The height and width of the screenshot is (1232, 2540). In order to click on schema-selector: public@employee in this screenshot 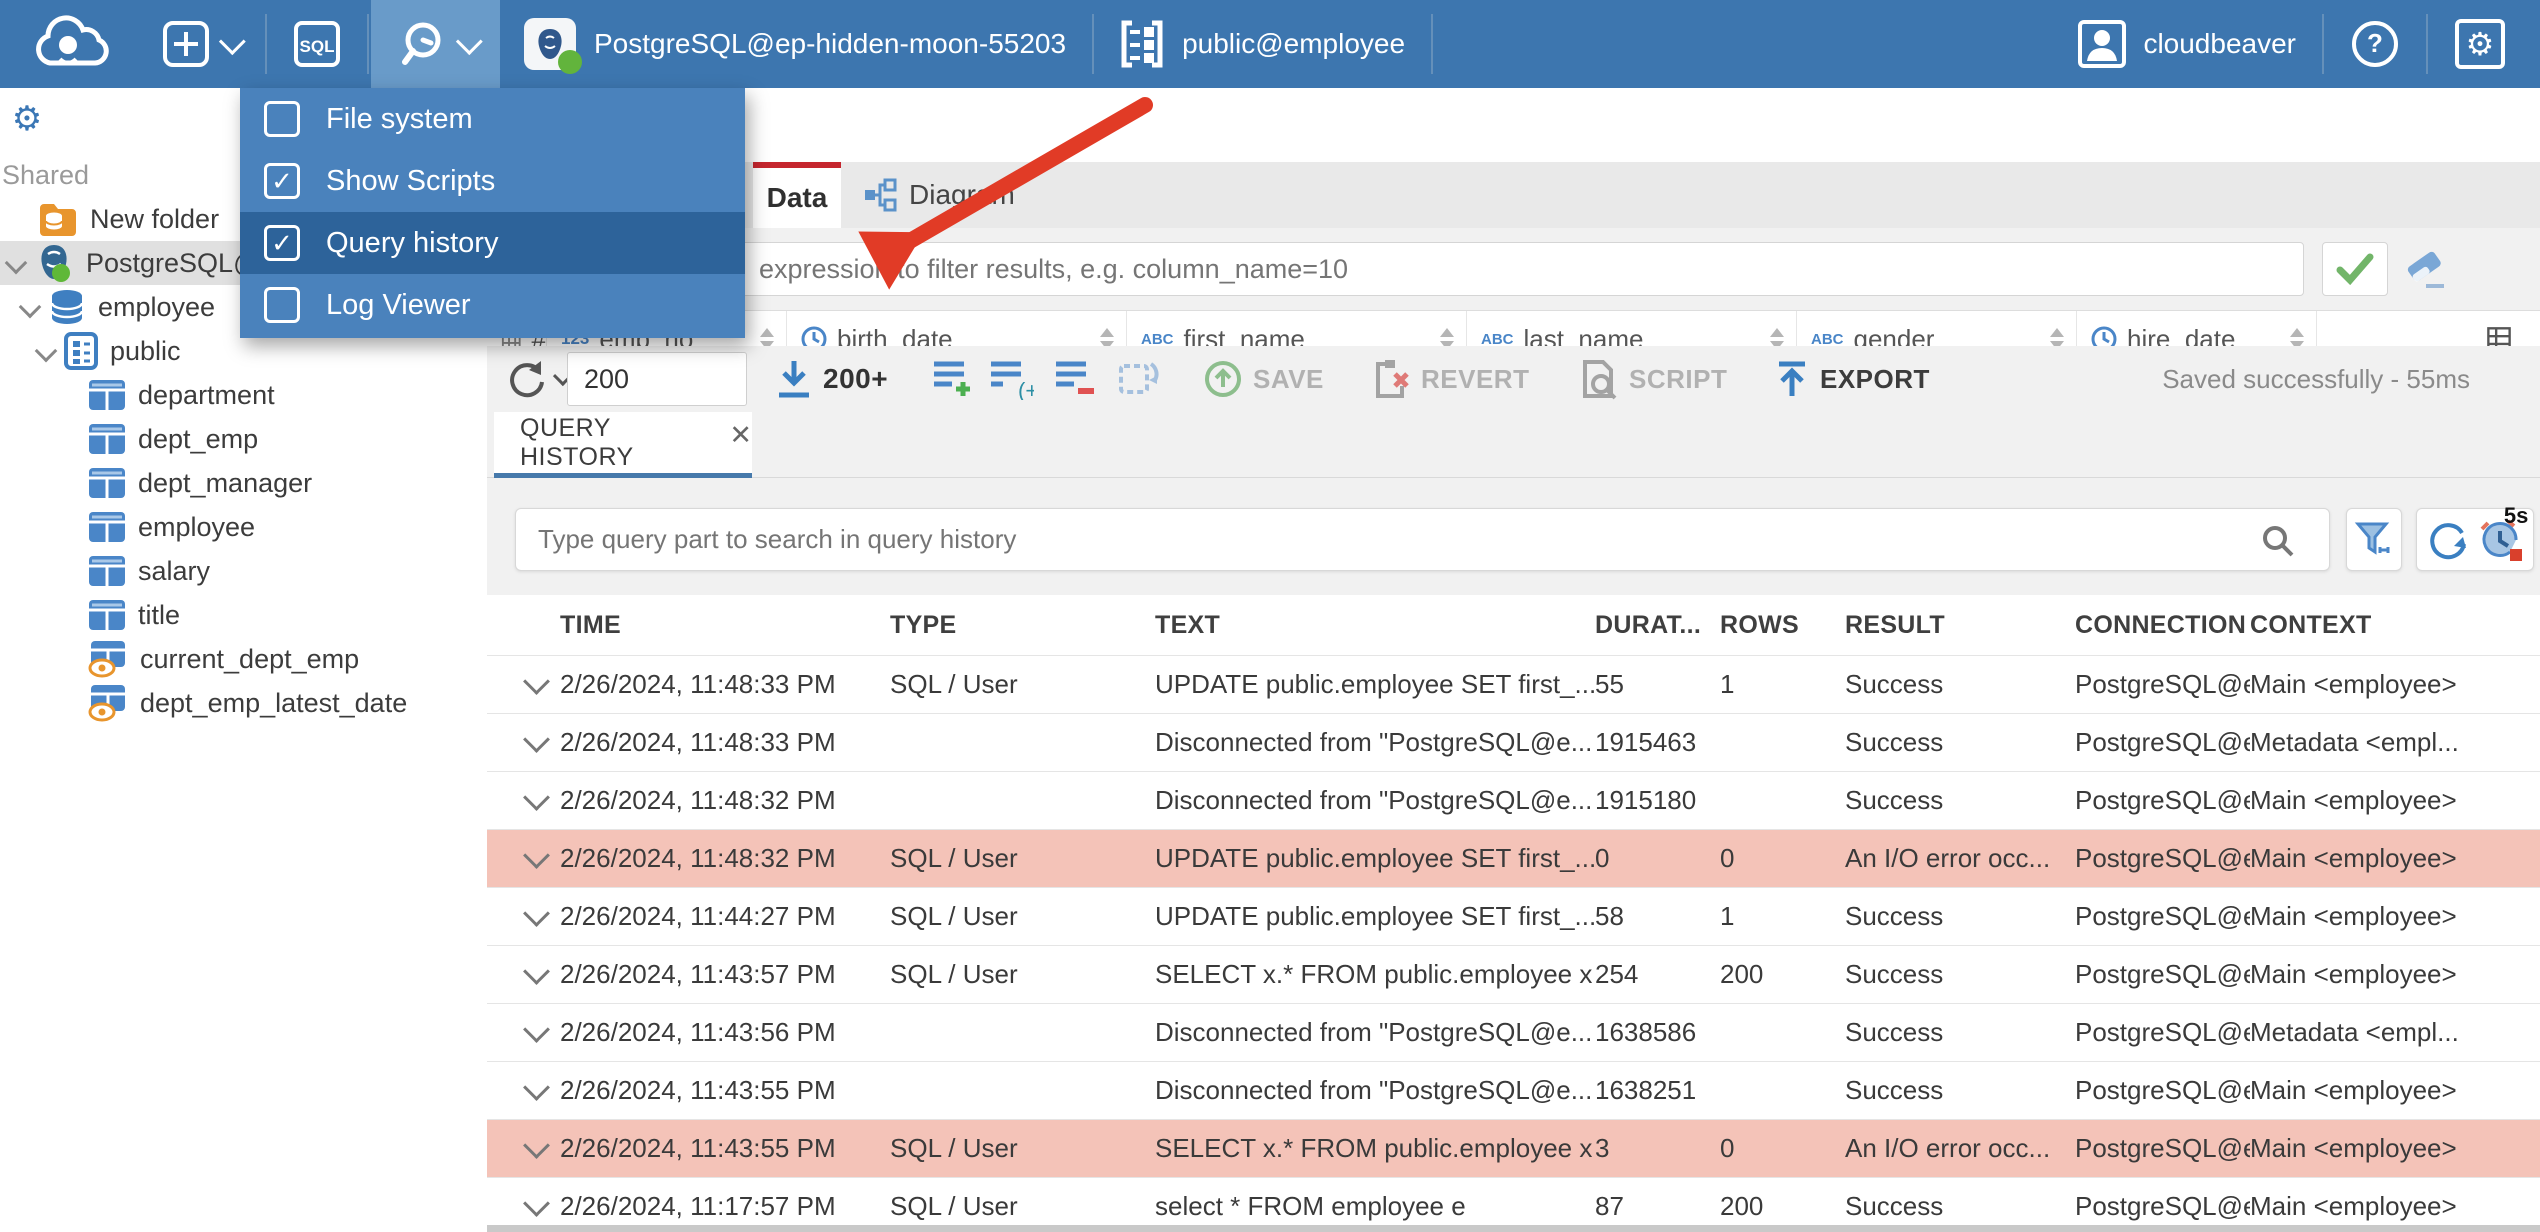, I will do `click(1262, 44)`.